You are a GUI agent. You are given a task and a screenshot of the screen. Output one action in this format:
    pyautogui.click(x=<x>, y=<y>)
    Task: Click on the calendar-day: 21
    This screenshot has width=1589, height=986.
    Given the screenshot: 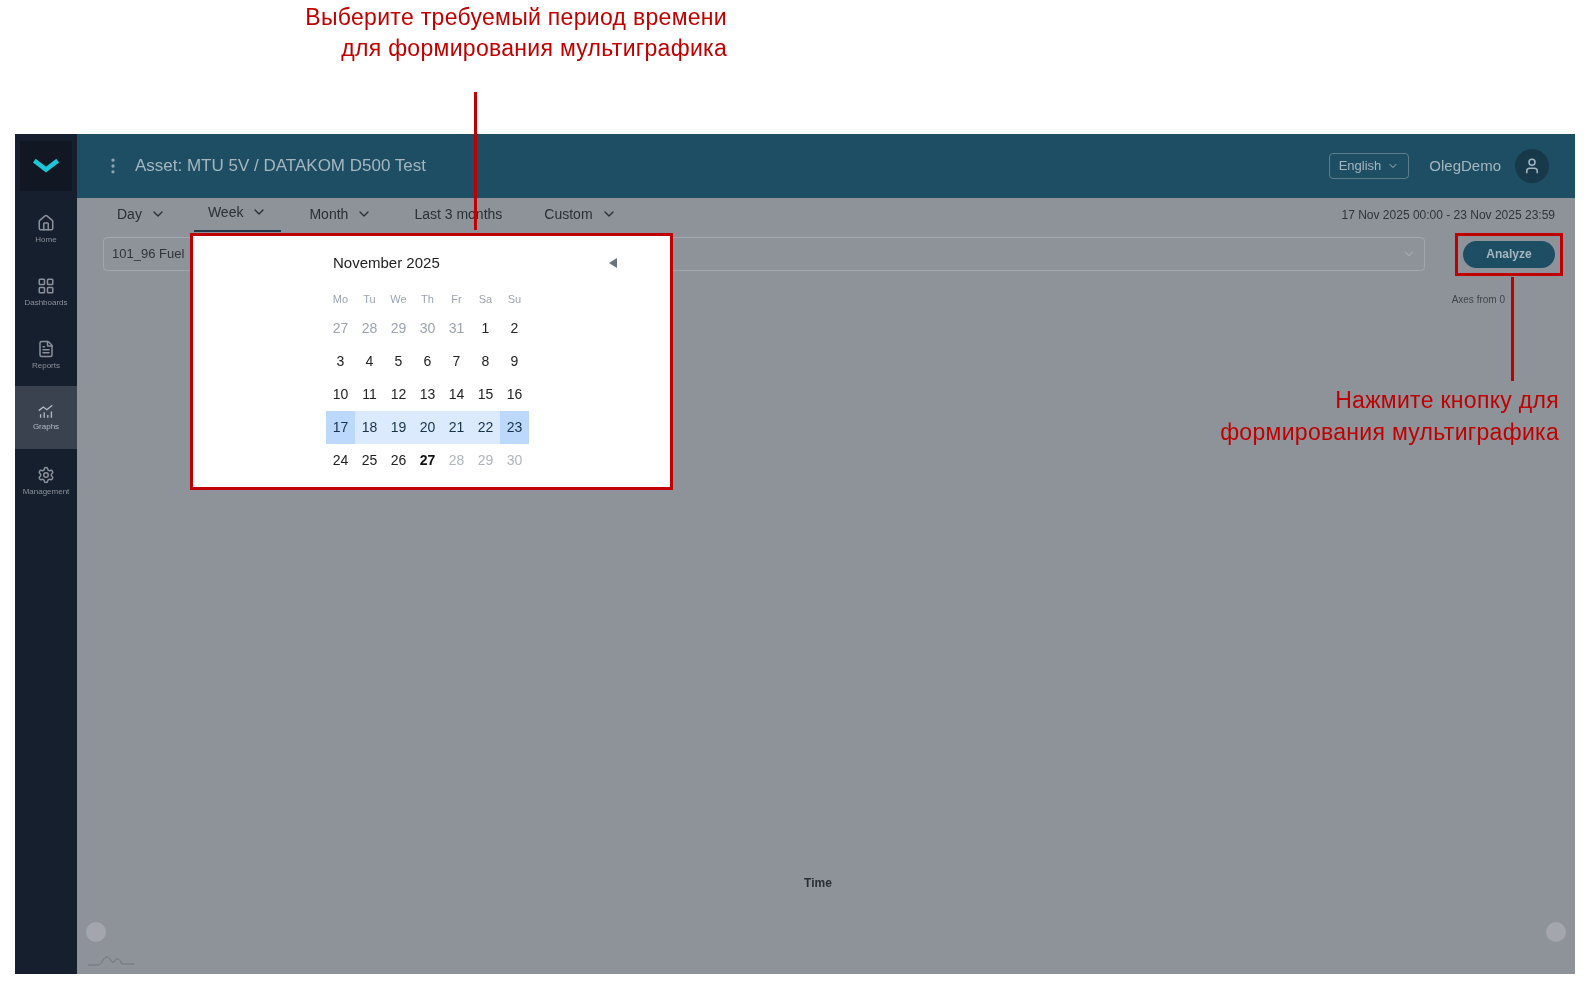 What is the action you would take?
    pyautogui.click(x=456, y=427)
    